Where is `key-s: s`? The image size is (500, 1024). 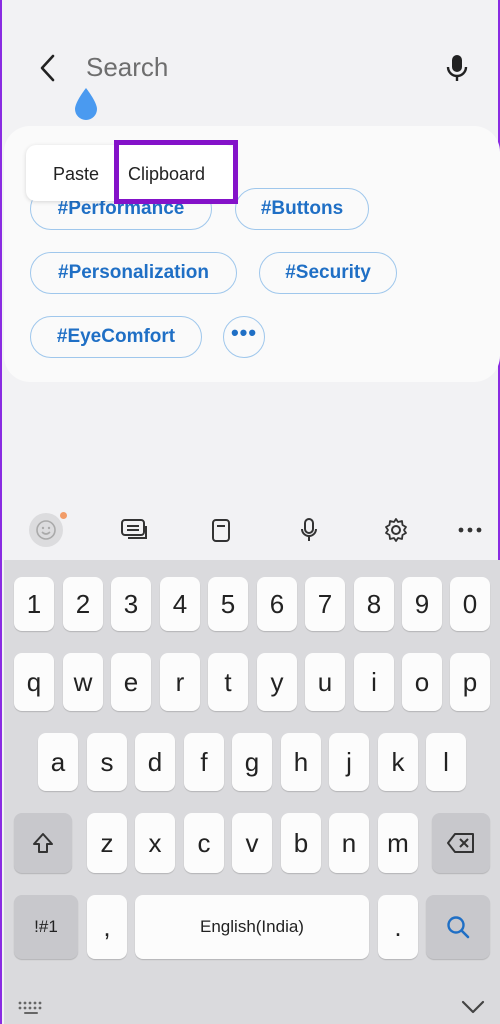 key-s: s is located at coordinates (107, 762).